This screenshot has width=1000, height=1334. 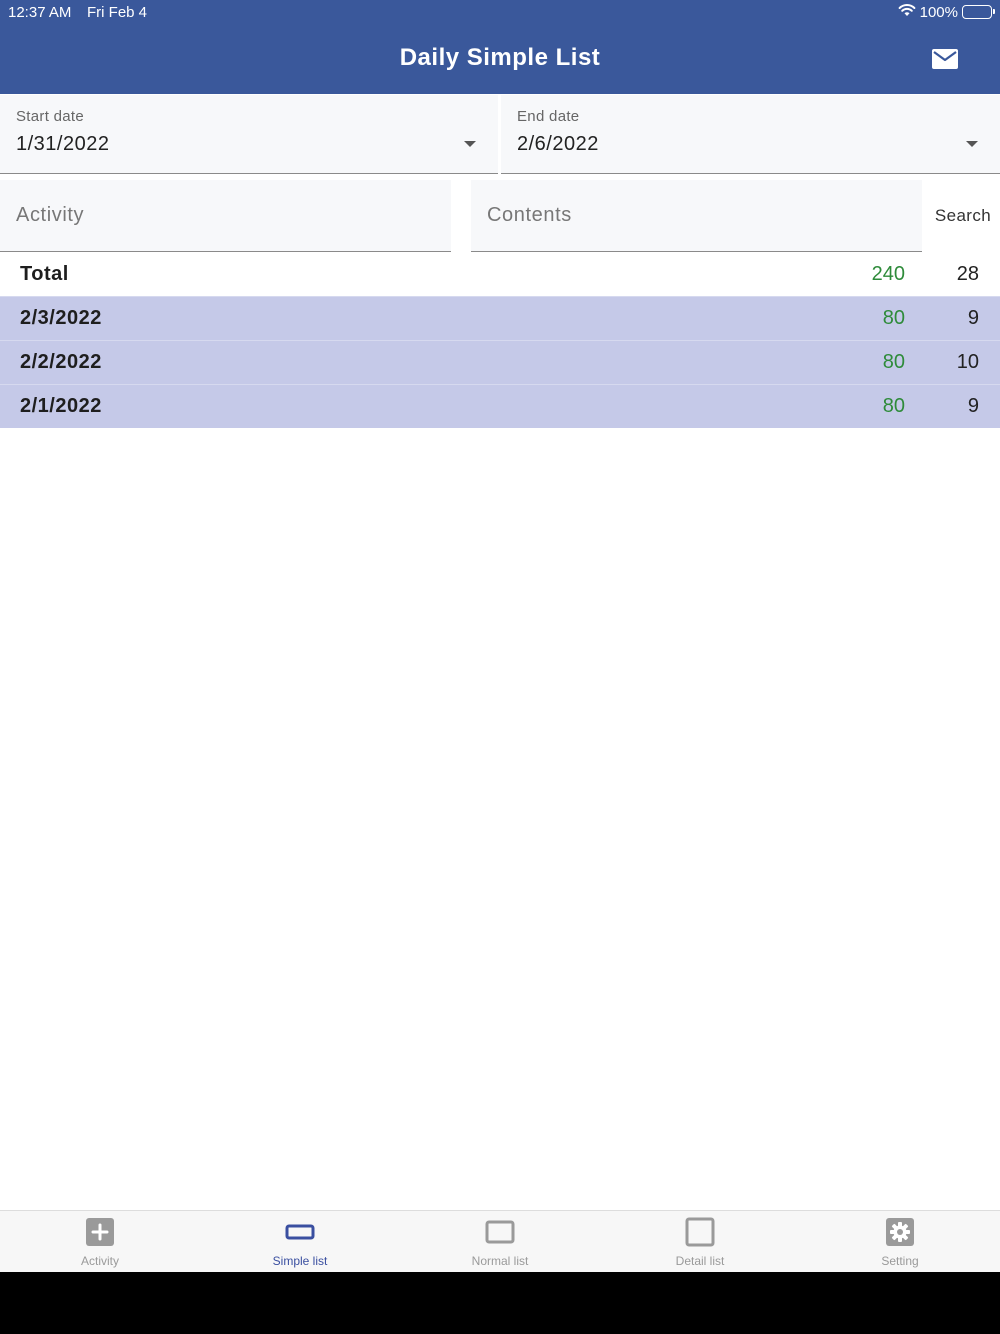 I want to click on day-date: 2/3/2022, so click(x=61, y=318).